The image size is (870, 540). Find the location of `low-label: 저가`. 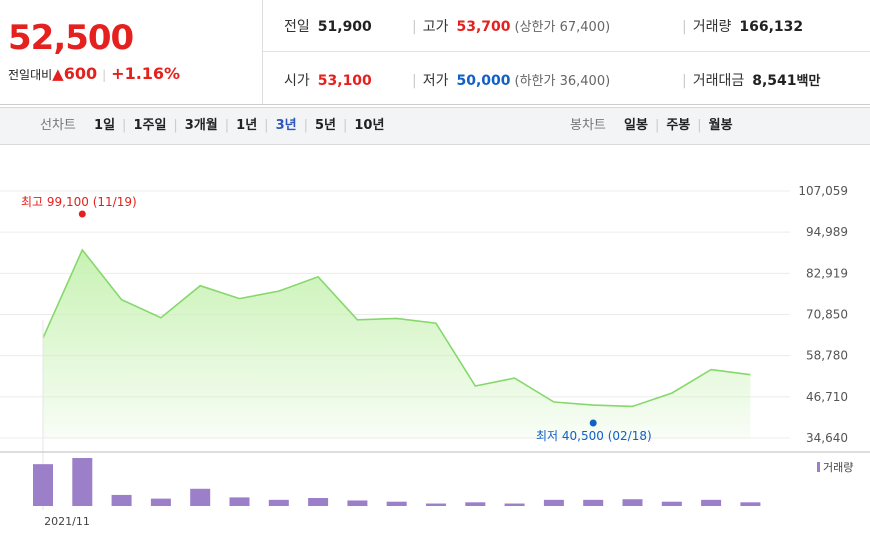

low-label: 저가 is located at coordinates (435, 81).